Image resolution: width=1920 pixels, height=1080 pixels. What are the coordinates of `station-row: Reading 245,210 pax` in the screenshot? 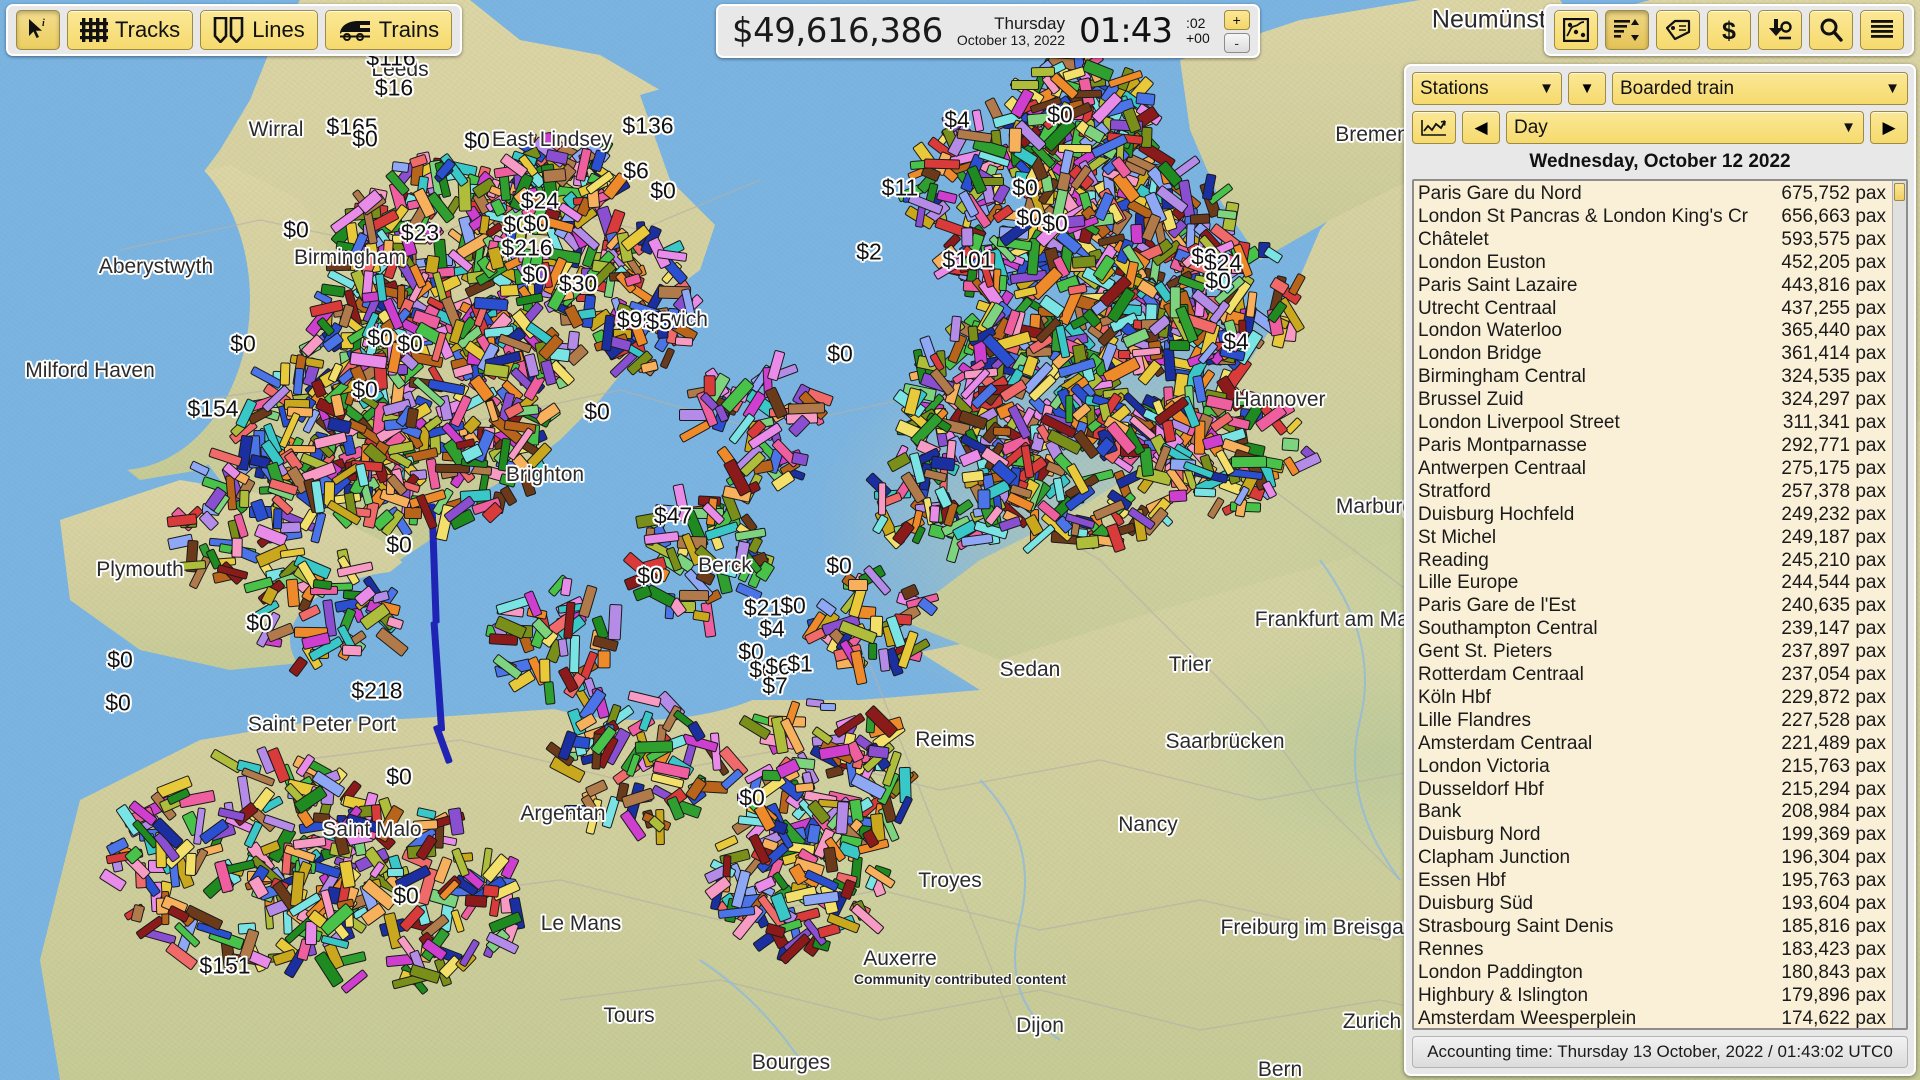 It's located at (1655, 561).